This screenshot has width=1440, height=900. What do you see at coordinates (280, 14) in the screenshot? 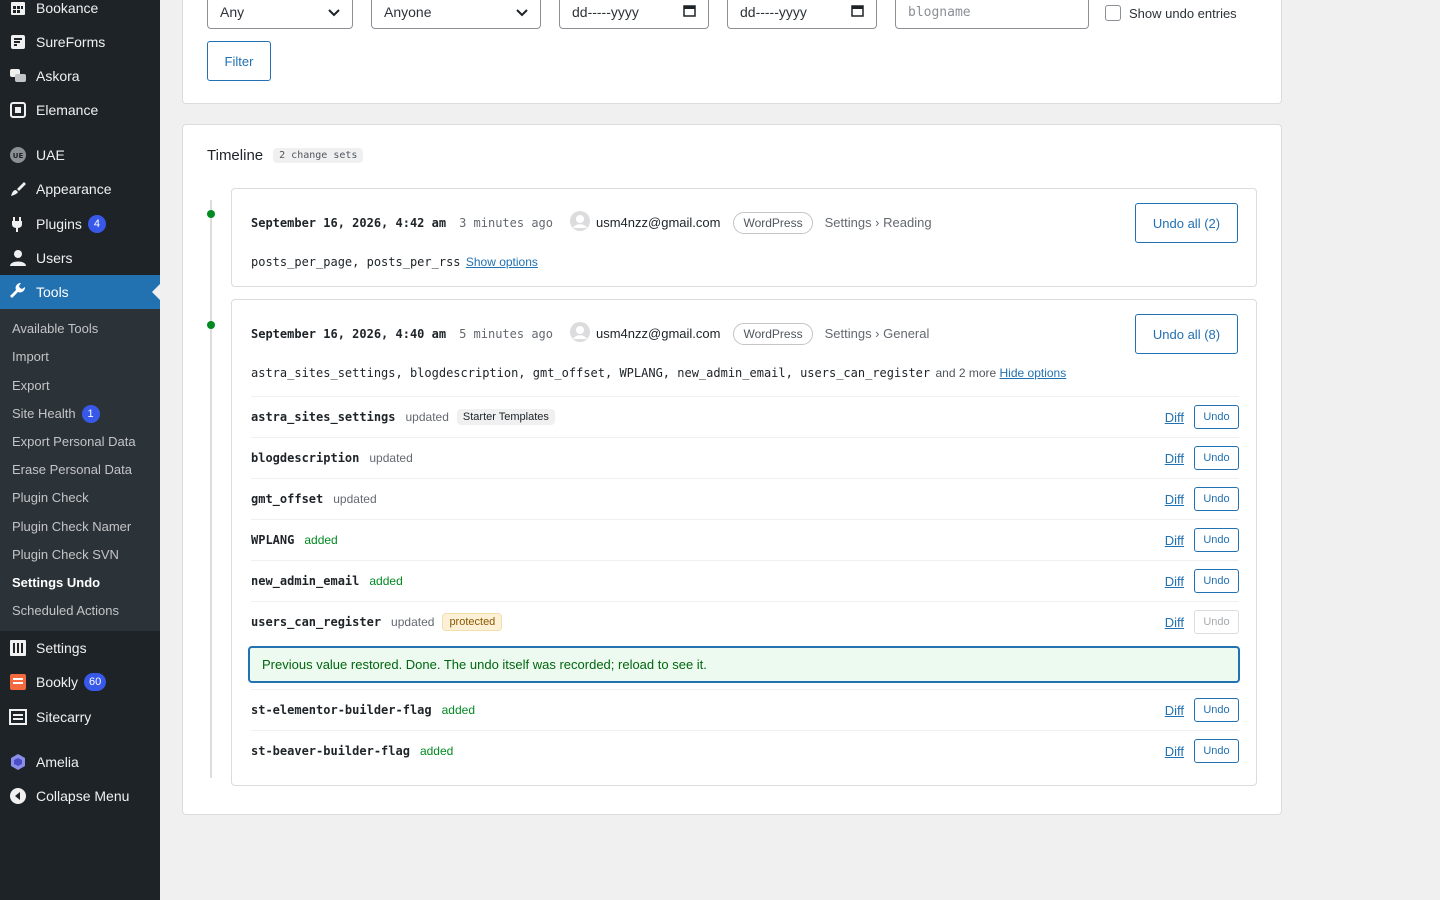
I see `source-select: Any` at bounding box center [280, 14].